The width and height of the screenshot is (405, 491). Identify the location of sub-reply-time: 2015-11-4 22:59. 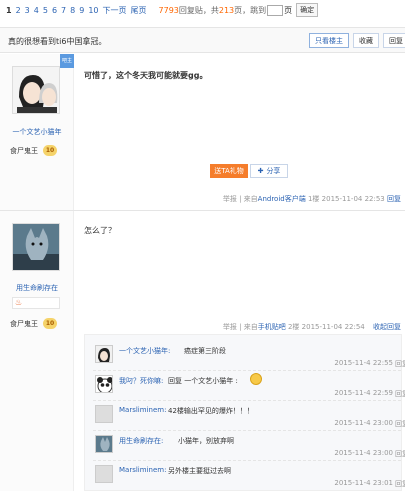
(363, 393).